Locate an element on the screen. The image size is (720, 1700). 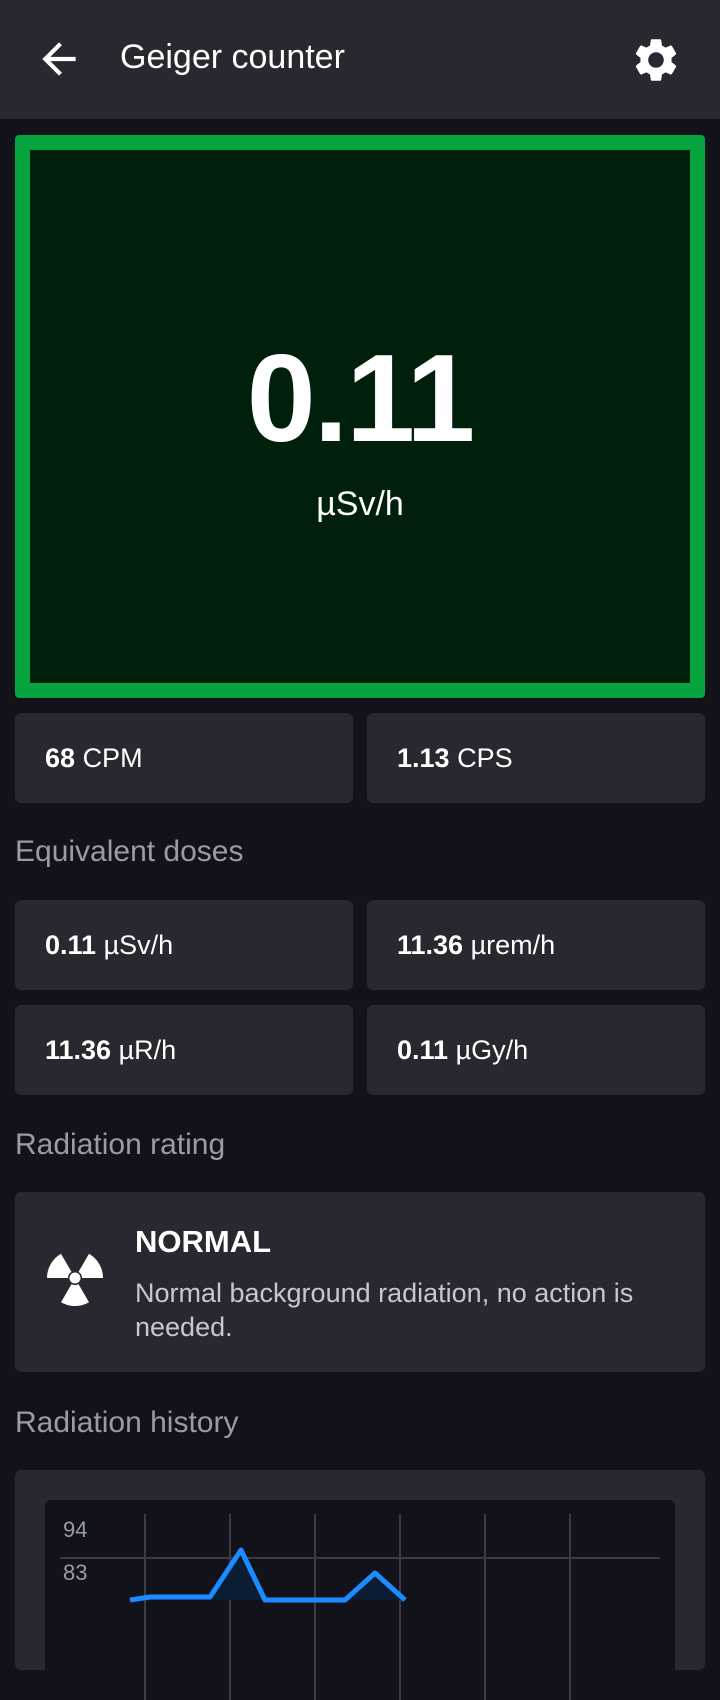
dose-unit: µR/h is located at coordinates (147, 1050).